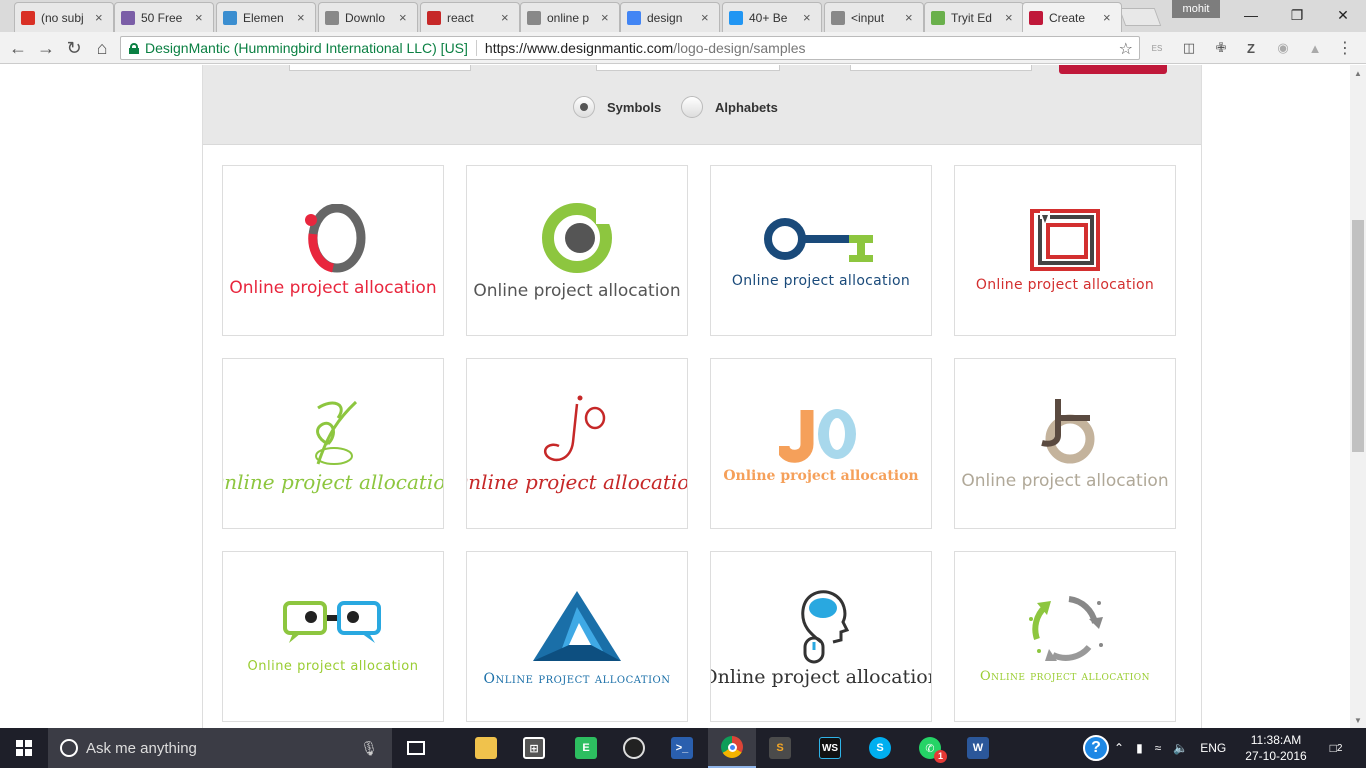  I want to click on file-explorer-icon, so click(486, 748).